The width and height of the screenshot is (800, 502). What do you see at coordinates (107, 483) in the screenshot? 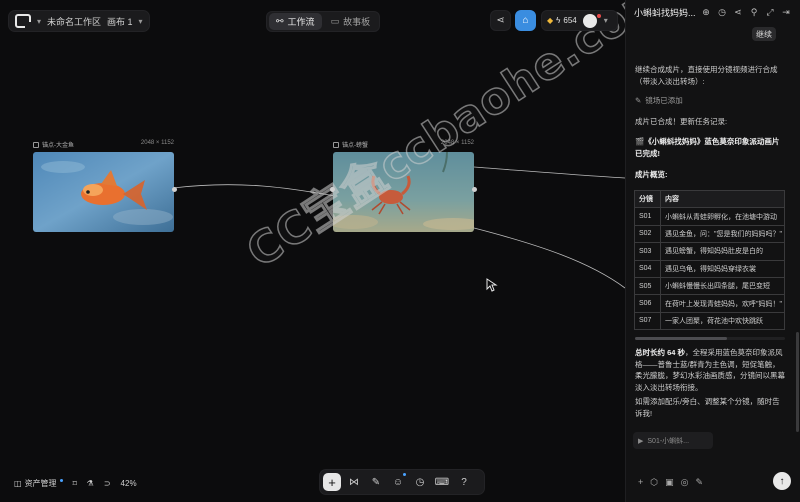
I see `magnet-icon: ⊃` at bounding box center [107, 483].